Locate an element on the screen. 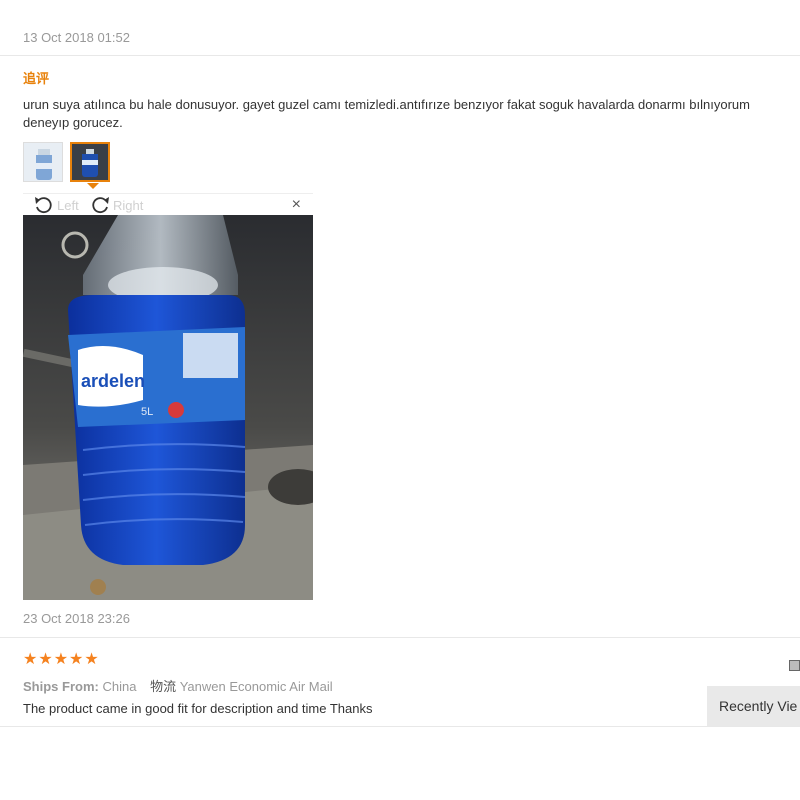  bottle-brand-text: ardelen is located at coordinates (113, 381).